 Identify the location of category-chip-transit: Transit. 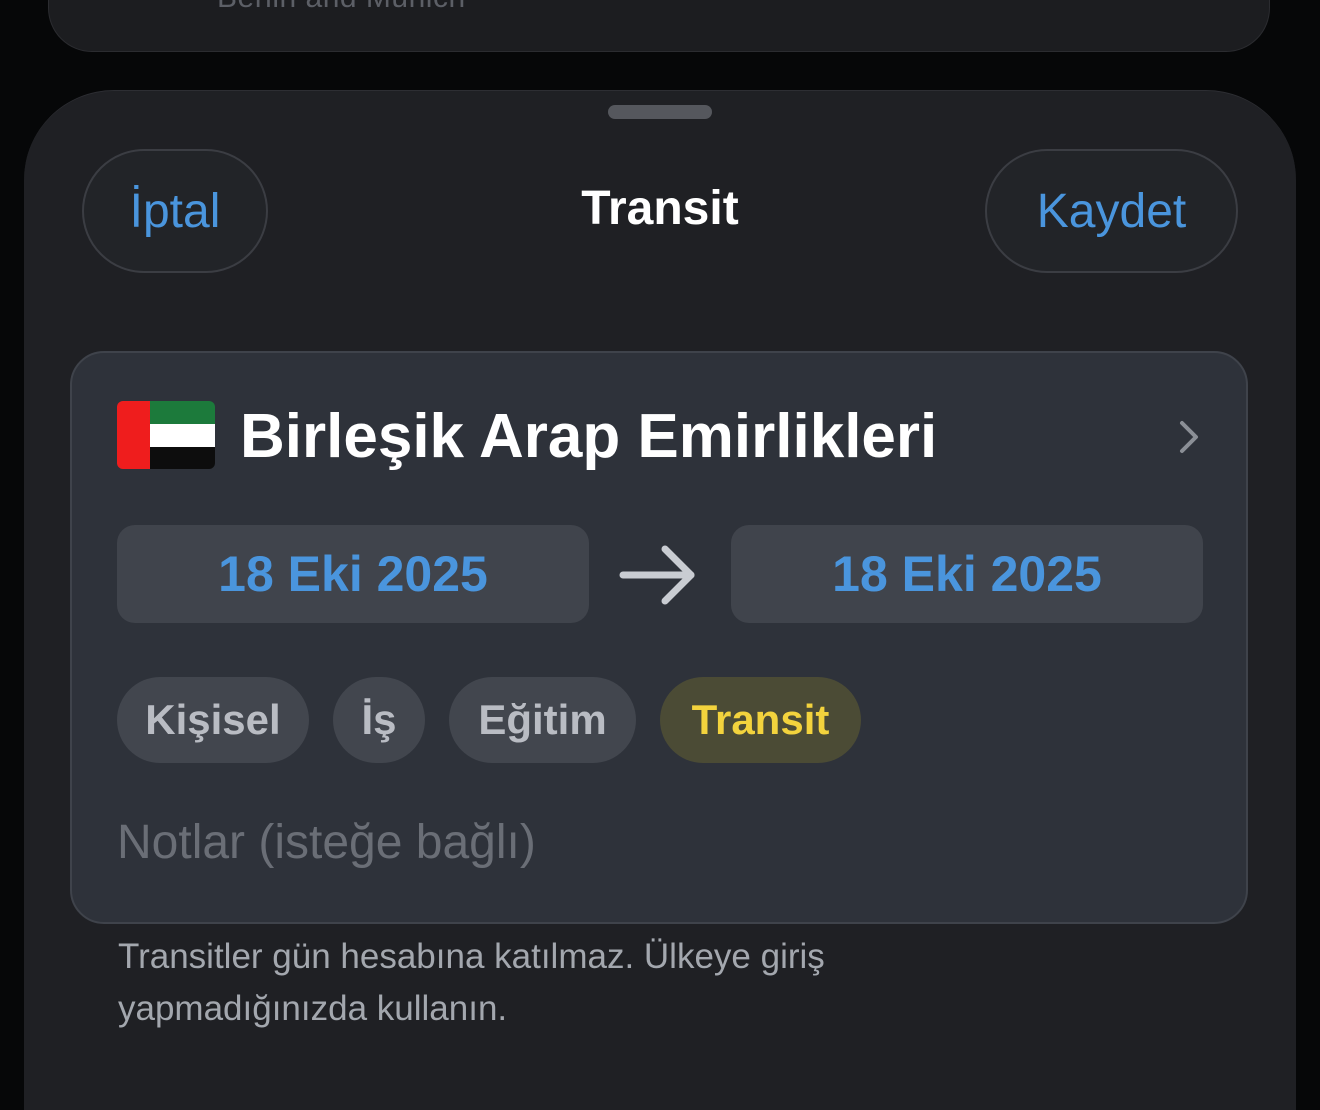
(760, 720).